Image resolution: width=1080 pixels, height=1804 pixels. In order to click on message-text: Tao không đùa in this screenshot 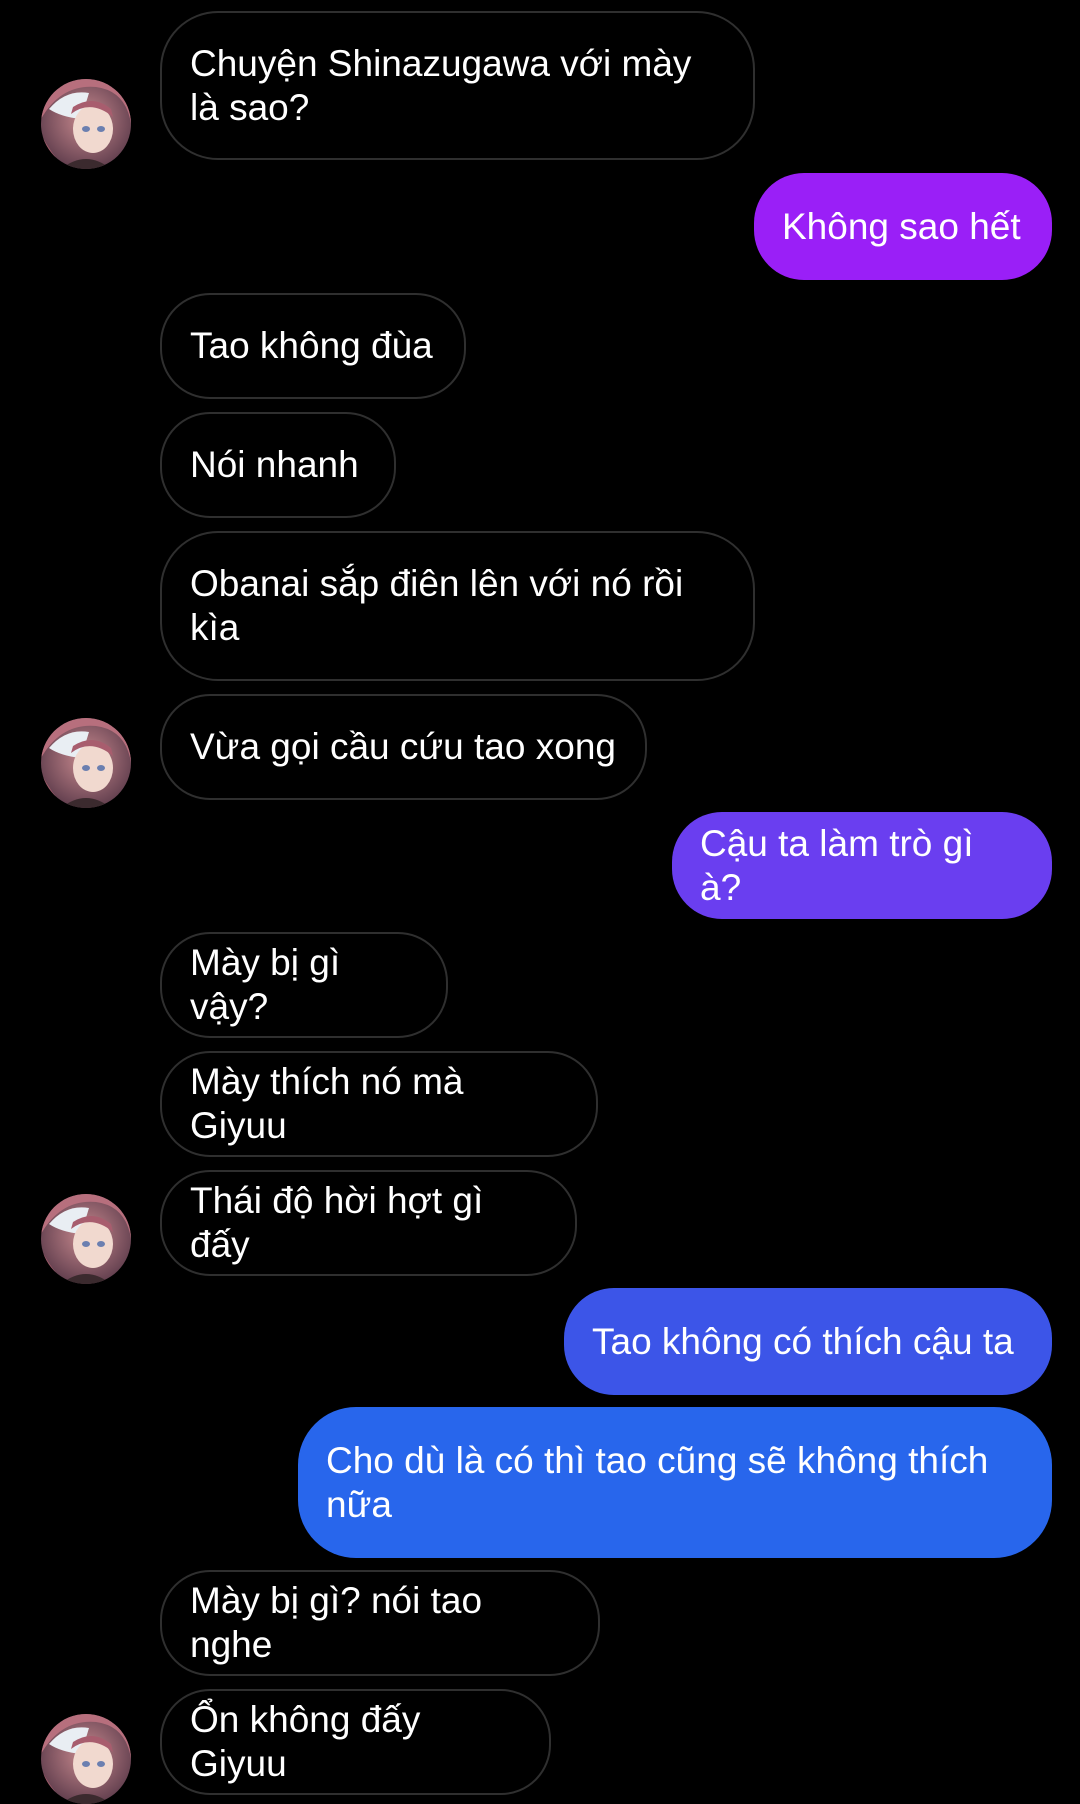, I will do `click(311, 345)`.